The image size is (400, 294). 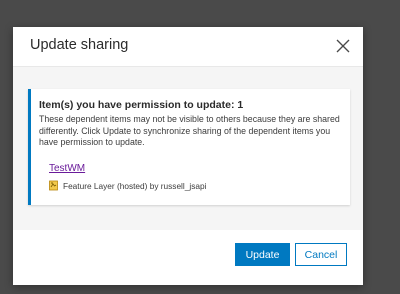 I want to click on update-button: Update, so click(x=262, y=254).